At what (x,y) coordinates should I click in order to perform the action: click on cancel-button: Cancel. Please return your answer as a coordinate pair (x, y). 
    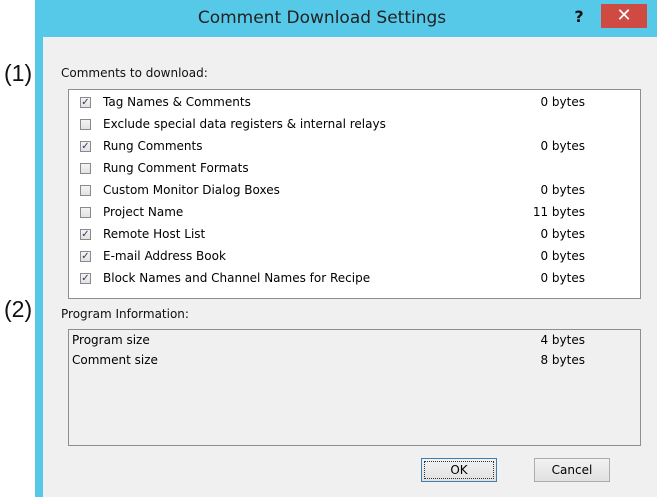
    Looking at the image, I should click on (572, 470).